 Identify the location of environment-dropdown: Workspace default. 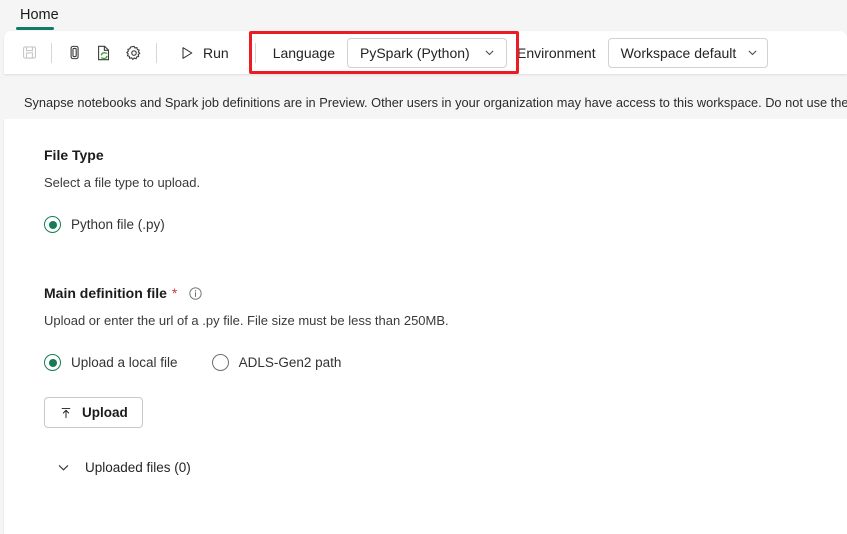
(687, 52).